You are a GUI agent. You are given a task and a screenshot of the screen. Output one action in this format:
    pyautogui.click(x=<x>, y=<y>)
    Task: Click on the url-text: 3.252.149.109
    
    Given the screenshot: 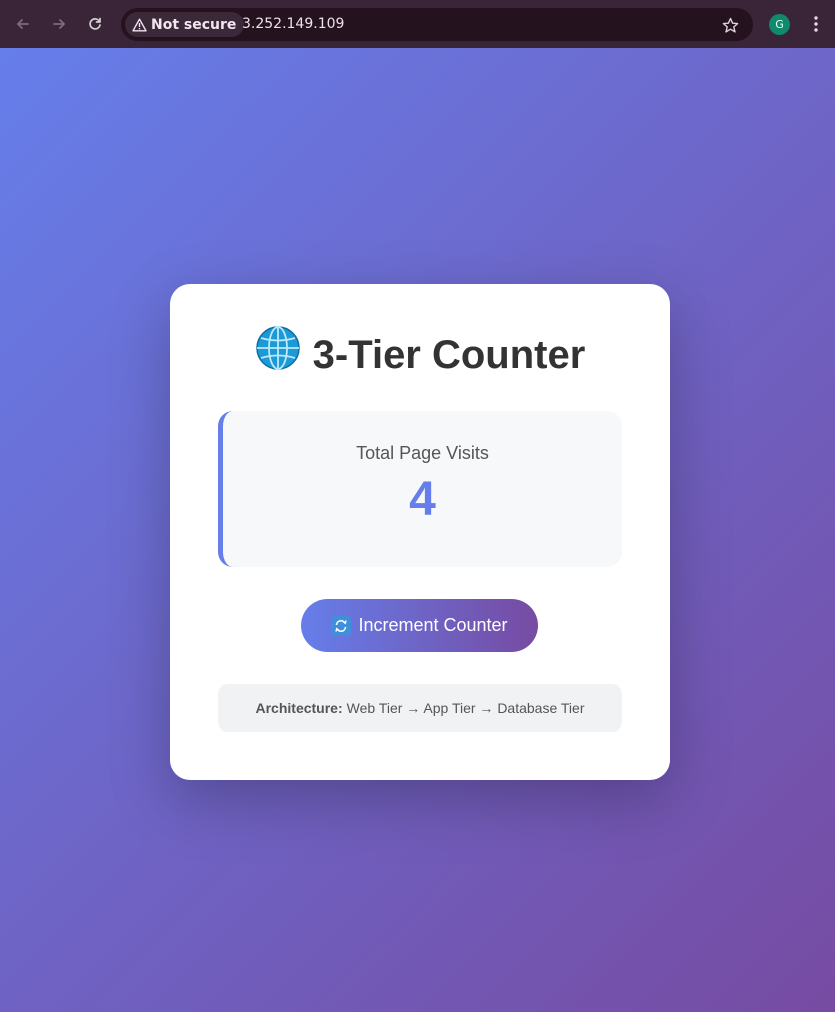 What is the action you would take?
    pyautogui.click(x=293, y=24)
    